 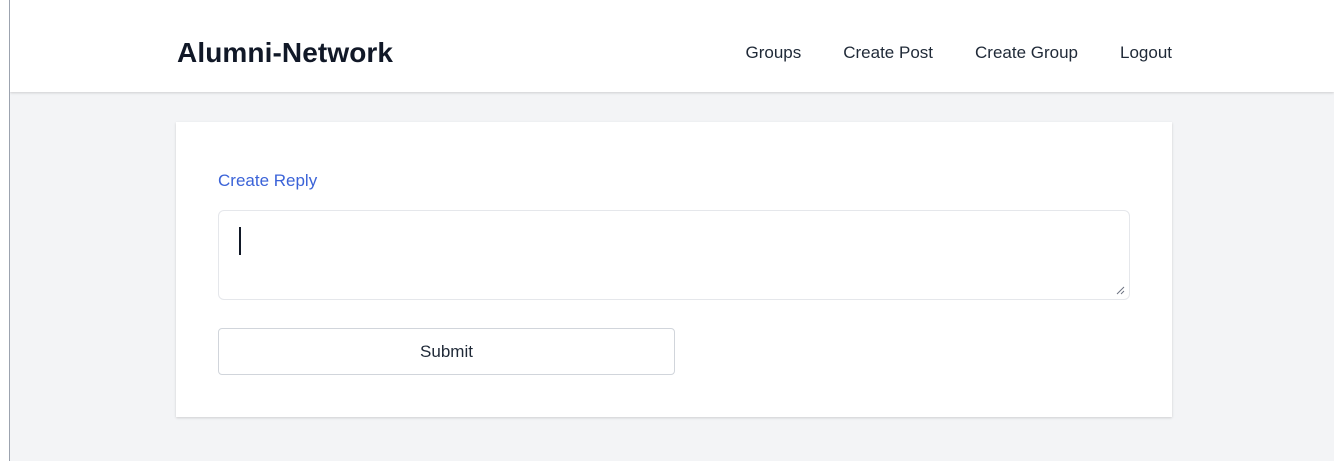 What do you see at coordinates (1026, 53) in the screenshot?
I see `nav-link-create-group: Create Group` at bounding box center [1026, 53].